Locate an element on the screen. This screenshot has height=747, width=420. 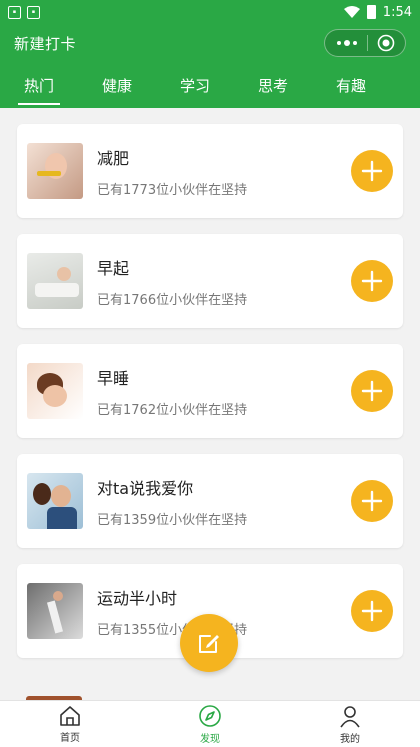
compass-icon is located at coordinates (210, 715).